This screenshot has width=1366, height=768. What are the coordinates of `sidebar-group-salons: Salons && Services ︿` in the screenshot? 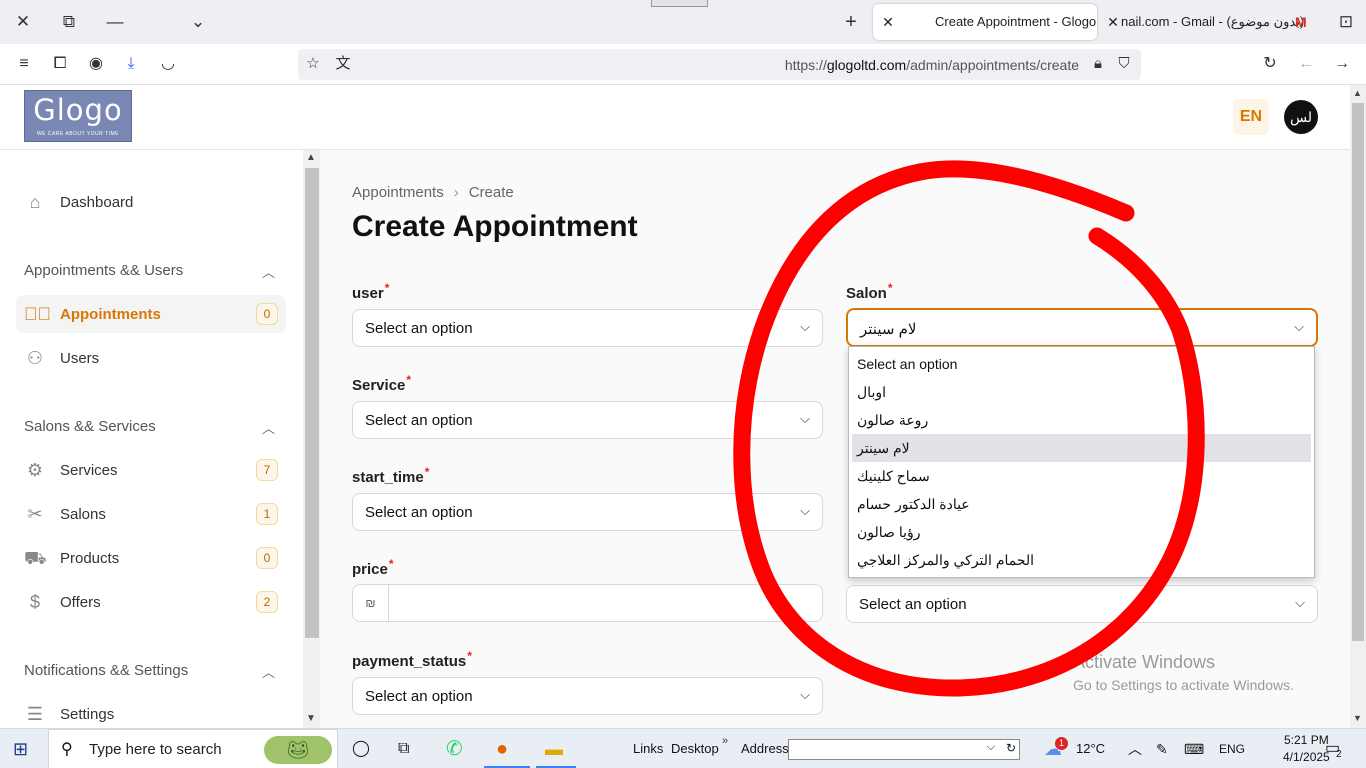 It's located at (151, 427).